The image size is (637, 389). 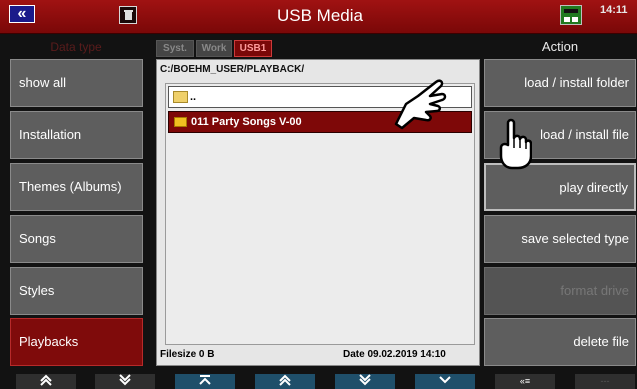 What do you see at coordinates (180, 97) in the screenshot?
I see `folder-open-icon` at bounding box center [180, 97].